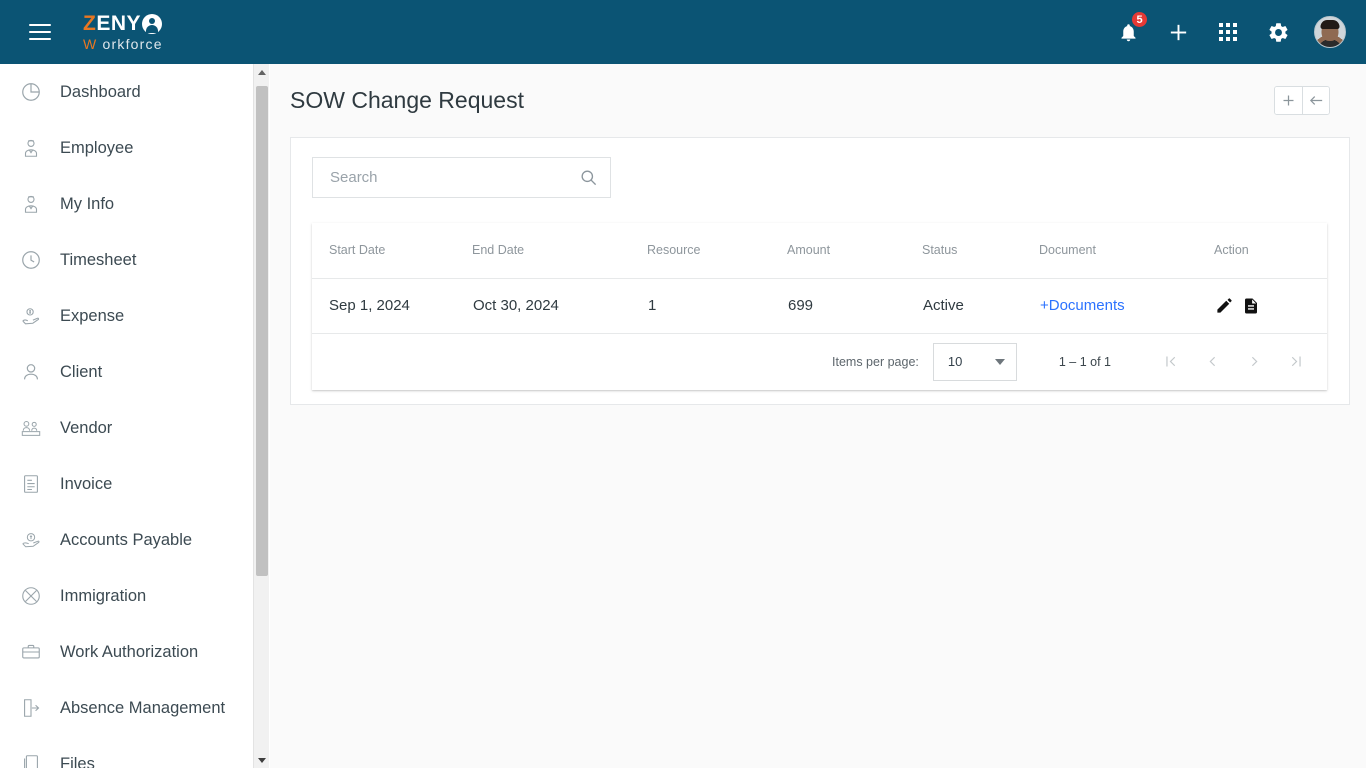 The height and width of the screenshot is (768, 1366). I want to click on column-header-action: Action, so click(1270, 251).